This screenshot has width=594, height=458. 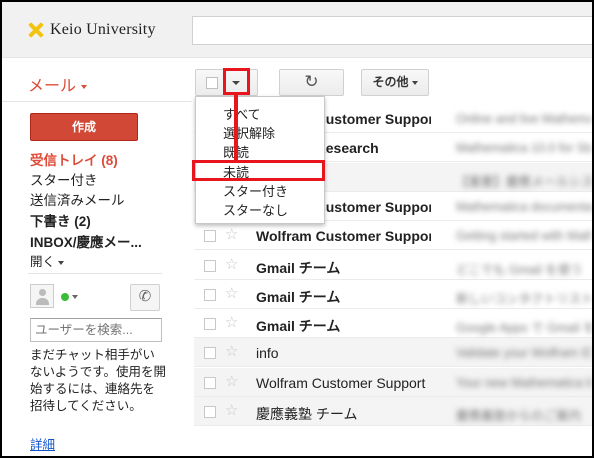 I want to click on mail-label-text: メール, so click(x=52, y=86).